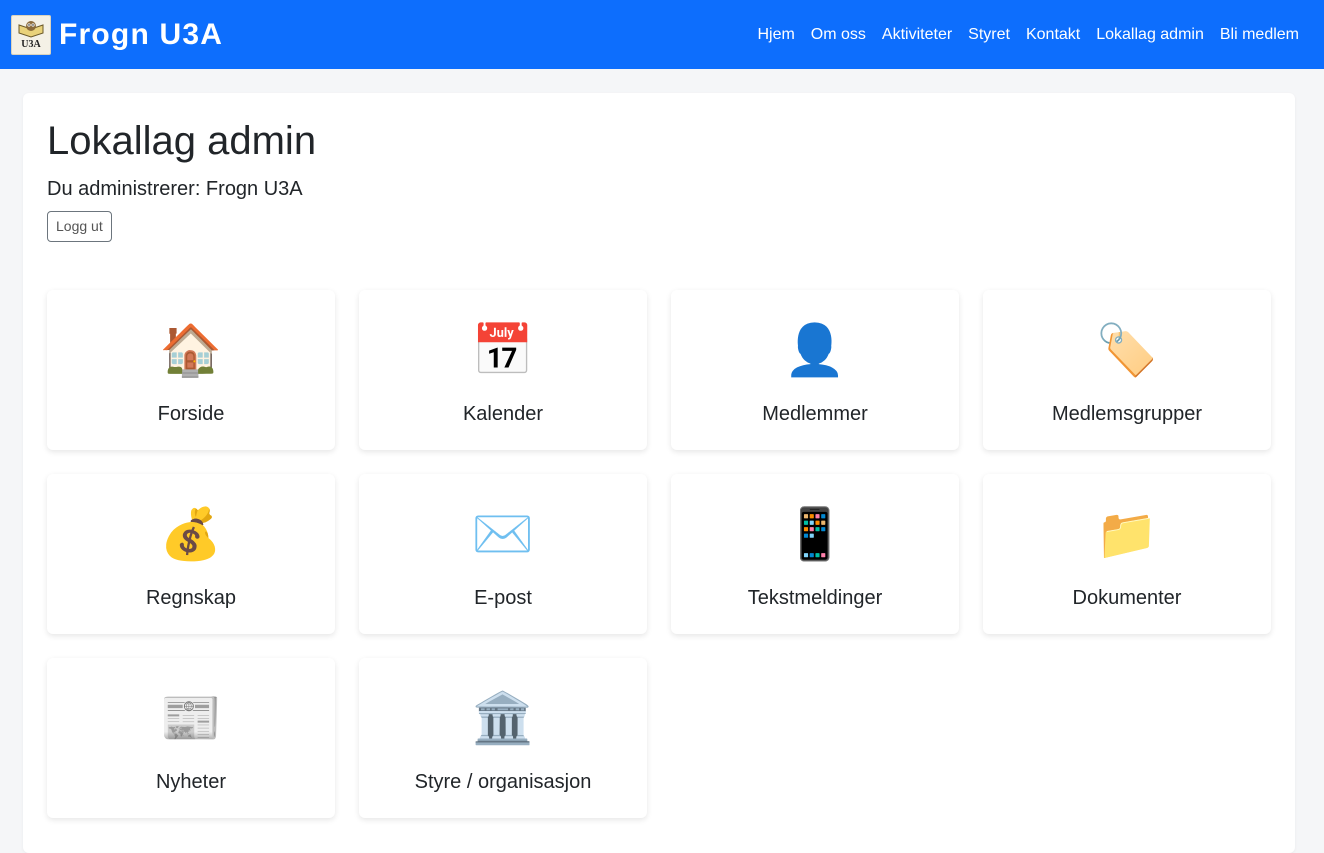 The width and height of the screenshot is (1324, 853). I want to click on card-tekstmeldinger: 📱 Tekstmeldinger, so click(815, 554).